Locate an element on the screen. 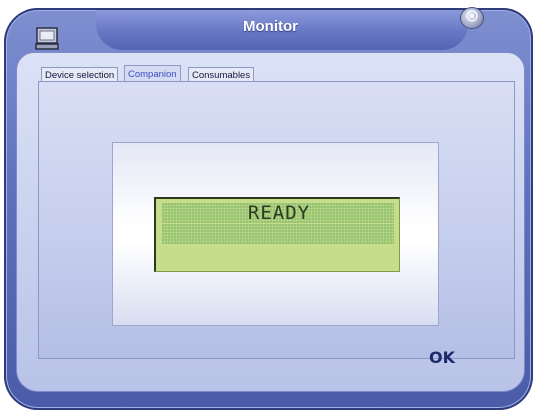 The width and height of the screenshot is (541, 414). monitor-icon is located at coordinates (47, 39).